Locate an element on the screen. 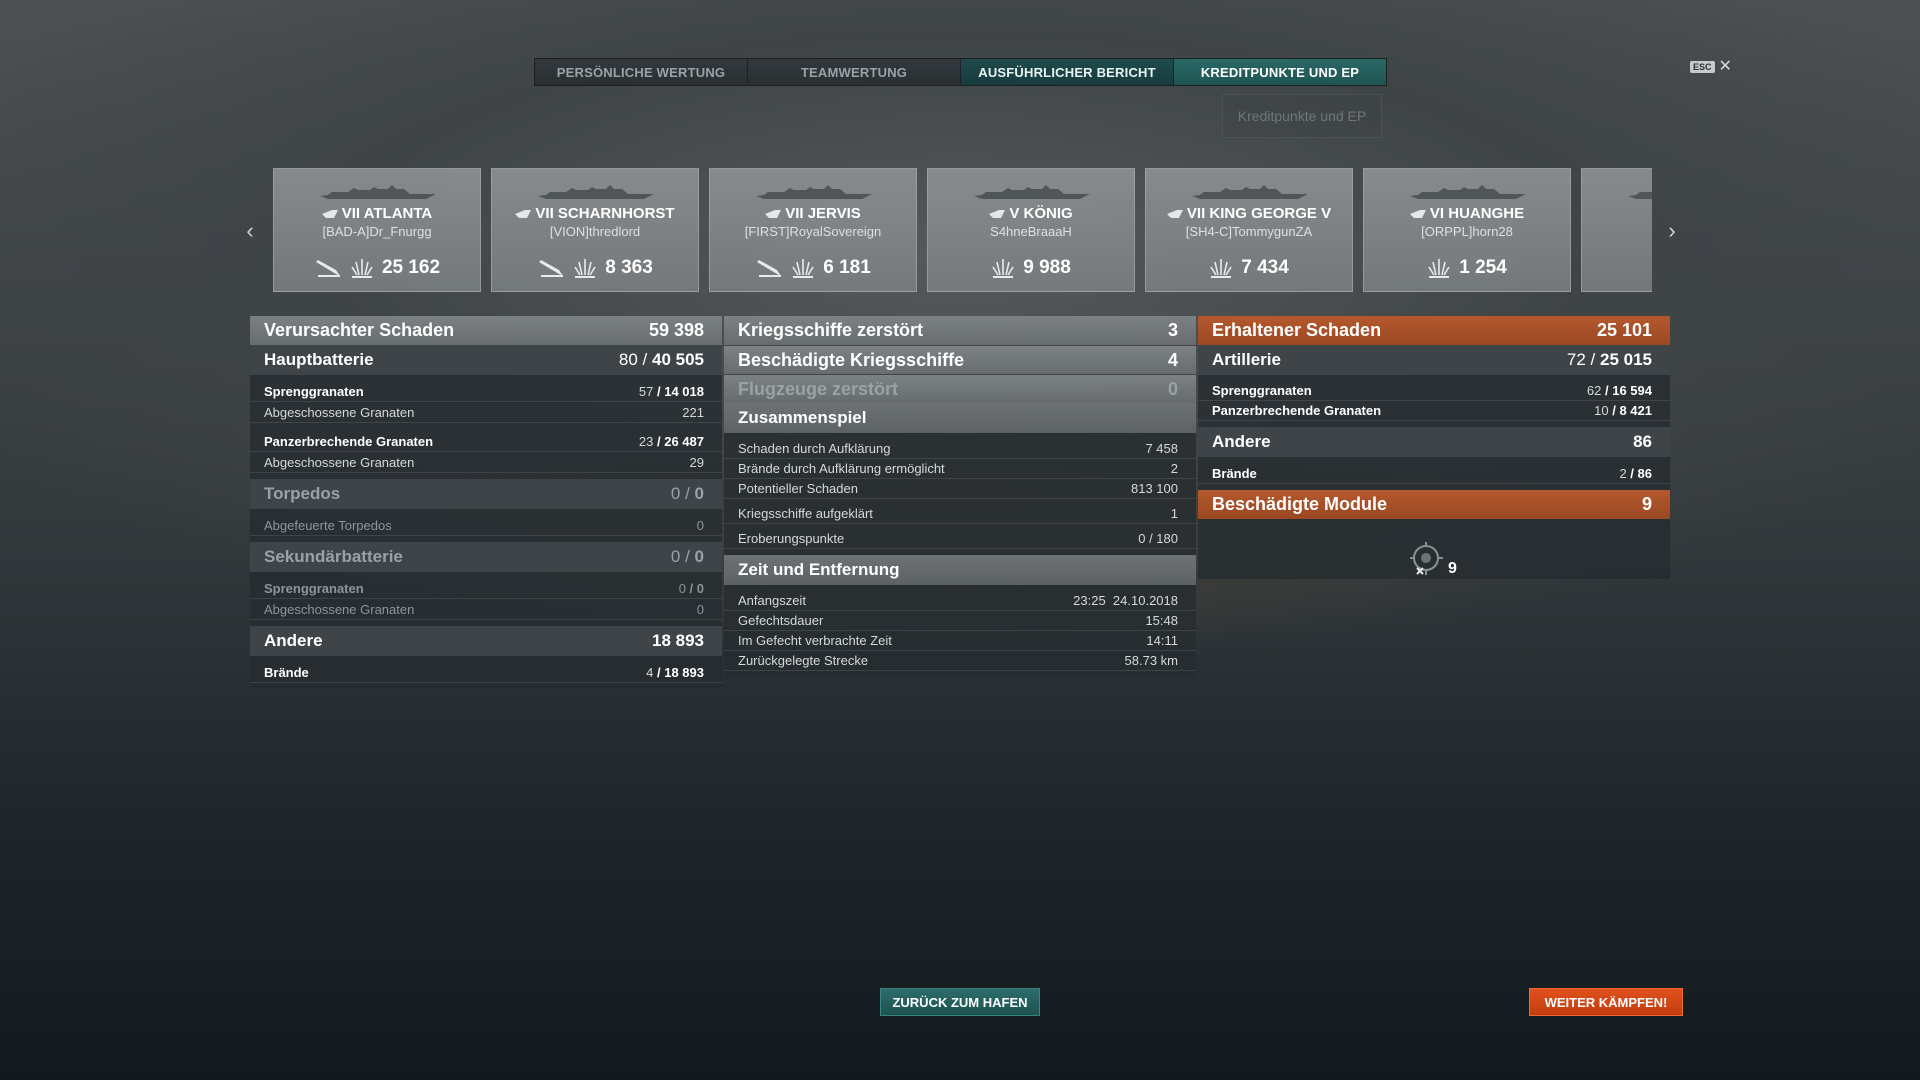 The height and width of the screenshot is (1080, 1920). ship-card: VI is located at coordinates (1616, 230).